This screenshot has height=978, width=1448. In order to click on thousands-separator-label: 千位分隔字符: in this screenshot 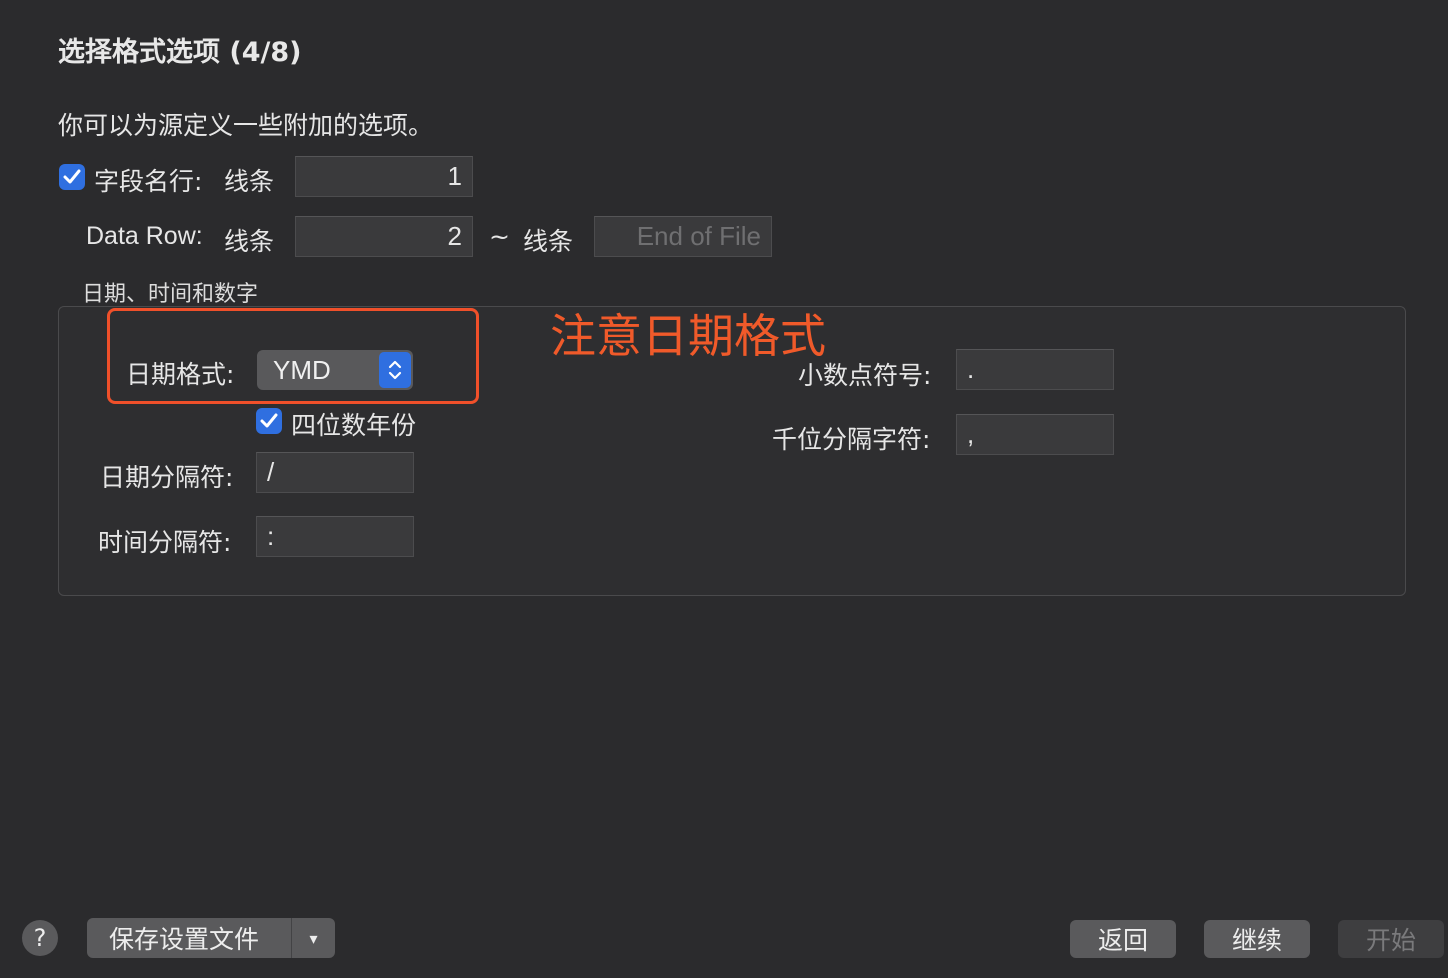, I will do `click(851, 439)`.